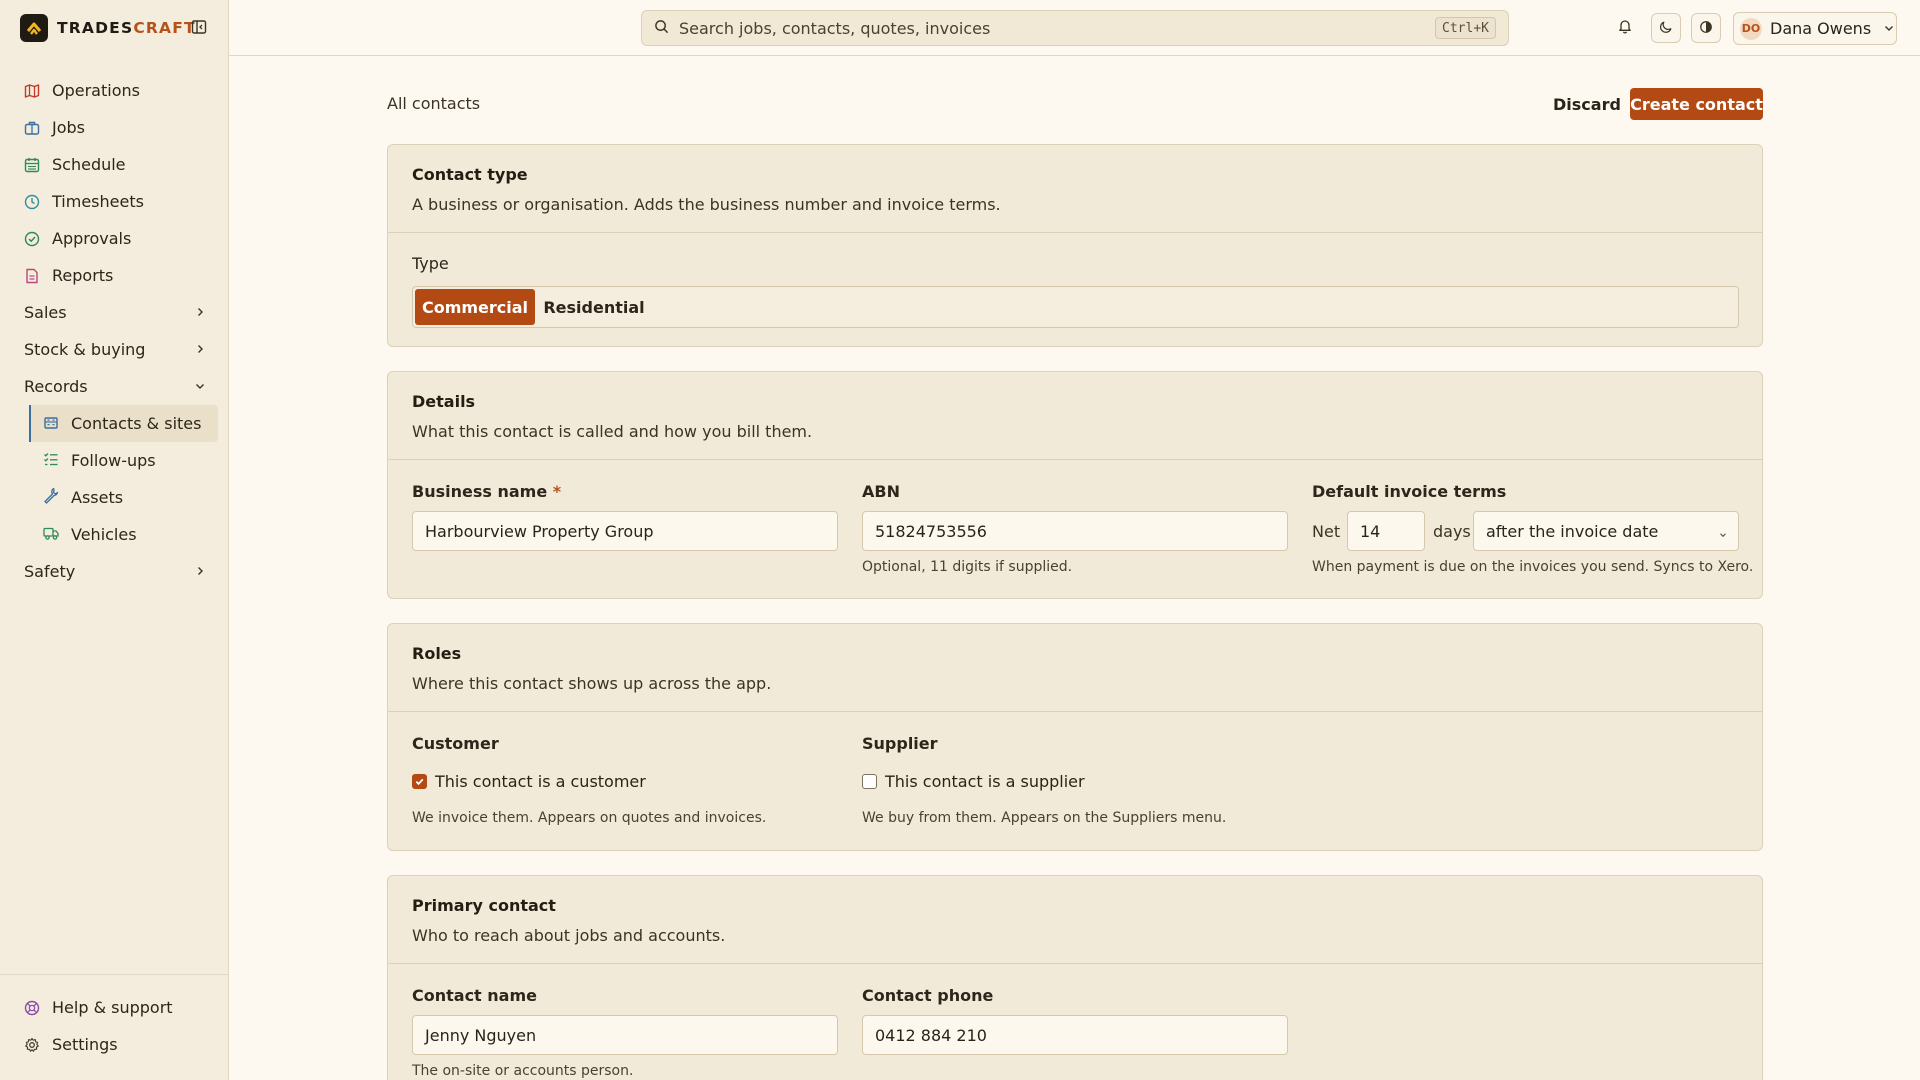 The width and height of the screenshot is (1920, 1080). What do you see at coordinates (32, 276) in the screenshot?
I see `report-icon` at bounding box center [32, 276].